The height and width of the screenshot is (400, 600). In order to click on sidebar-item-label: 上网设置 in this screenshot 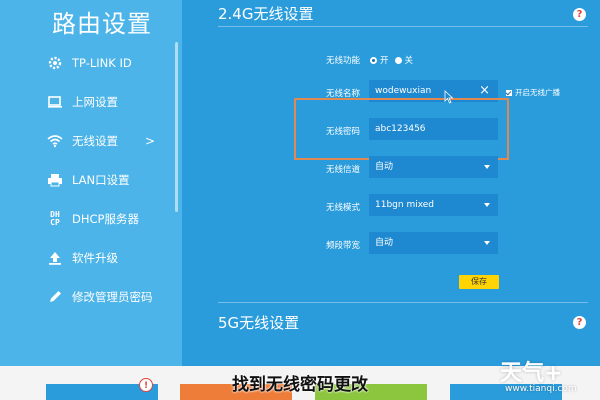, I will do `click(95, 102)`.